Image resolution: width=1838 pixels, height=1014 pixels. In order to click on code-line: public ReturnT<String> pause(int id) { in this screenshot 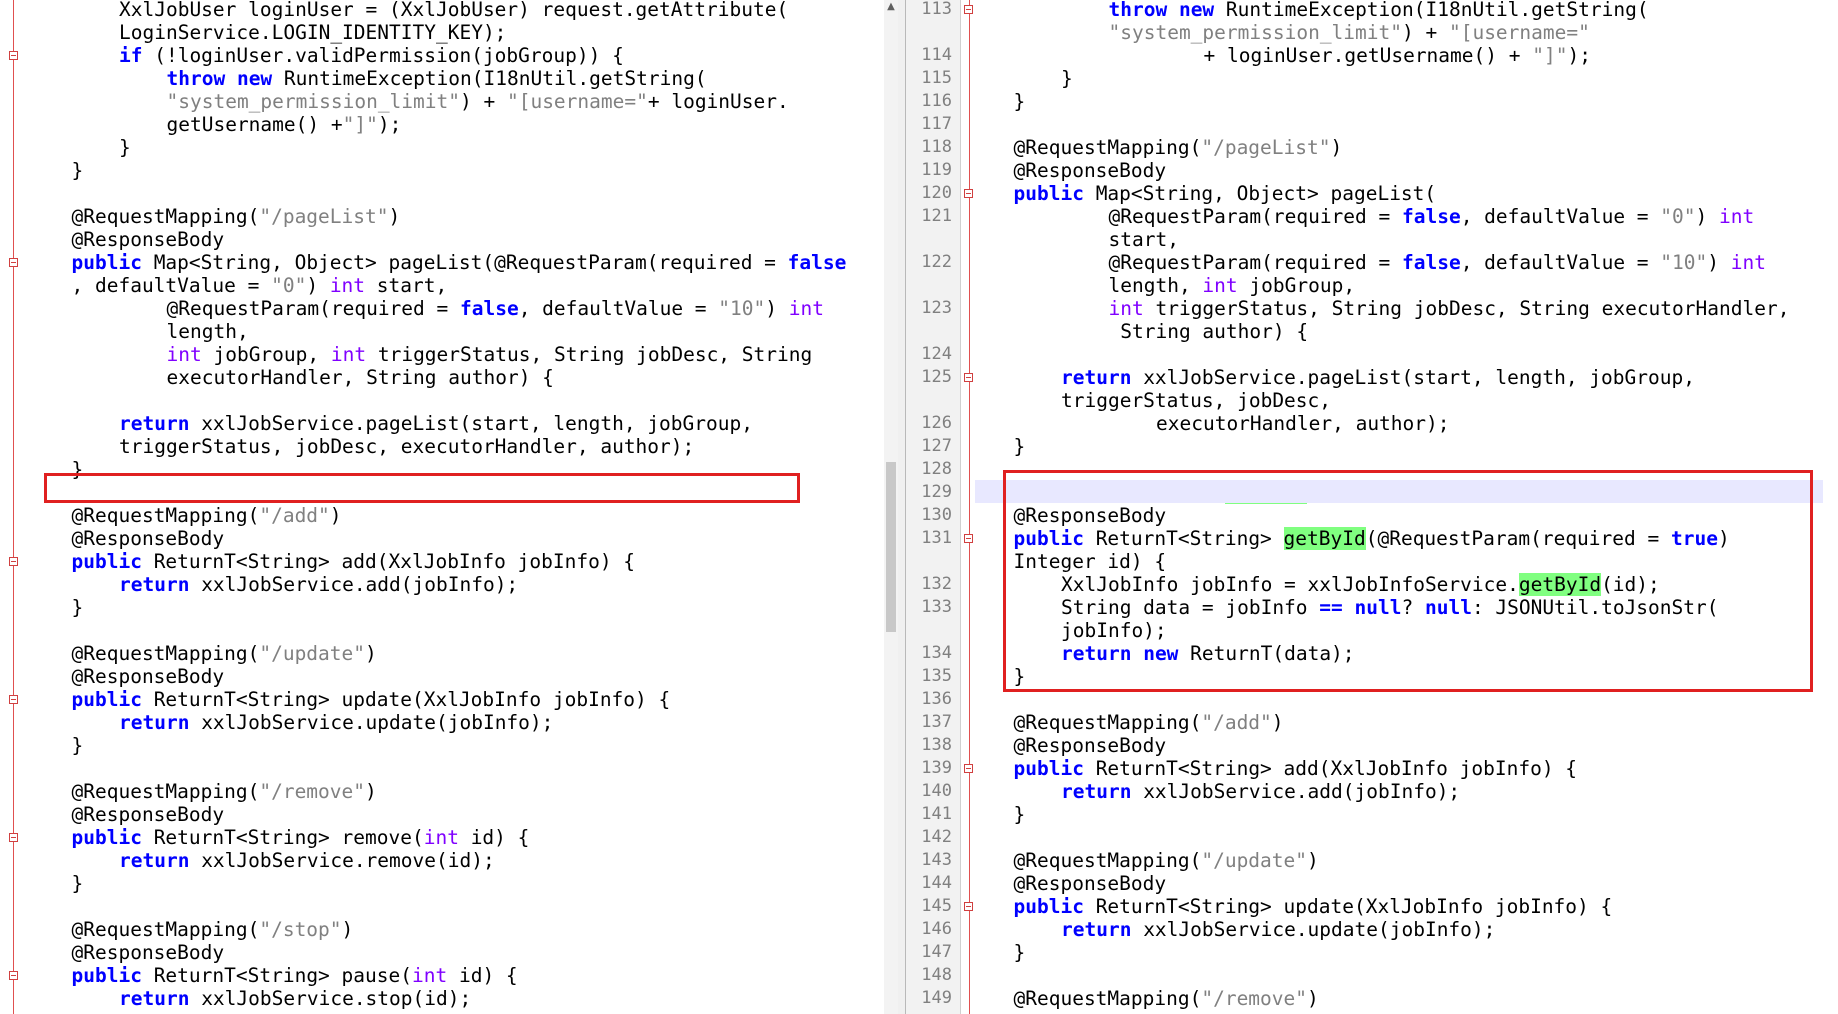, I will do `click(295, 975)`.